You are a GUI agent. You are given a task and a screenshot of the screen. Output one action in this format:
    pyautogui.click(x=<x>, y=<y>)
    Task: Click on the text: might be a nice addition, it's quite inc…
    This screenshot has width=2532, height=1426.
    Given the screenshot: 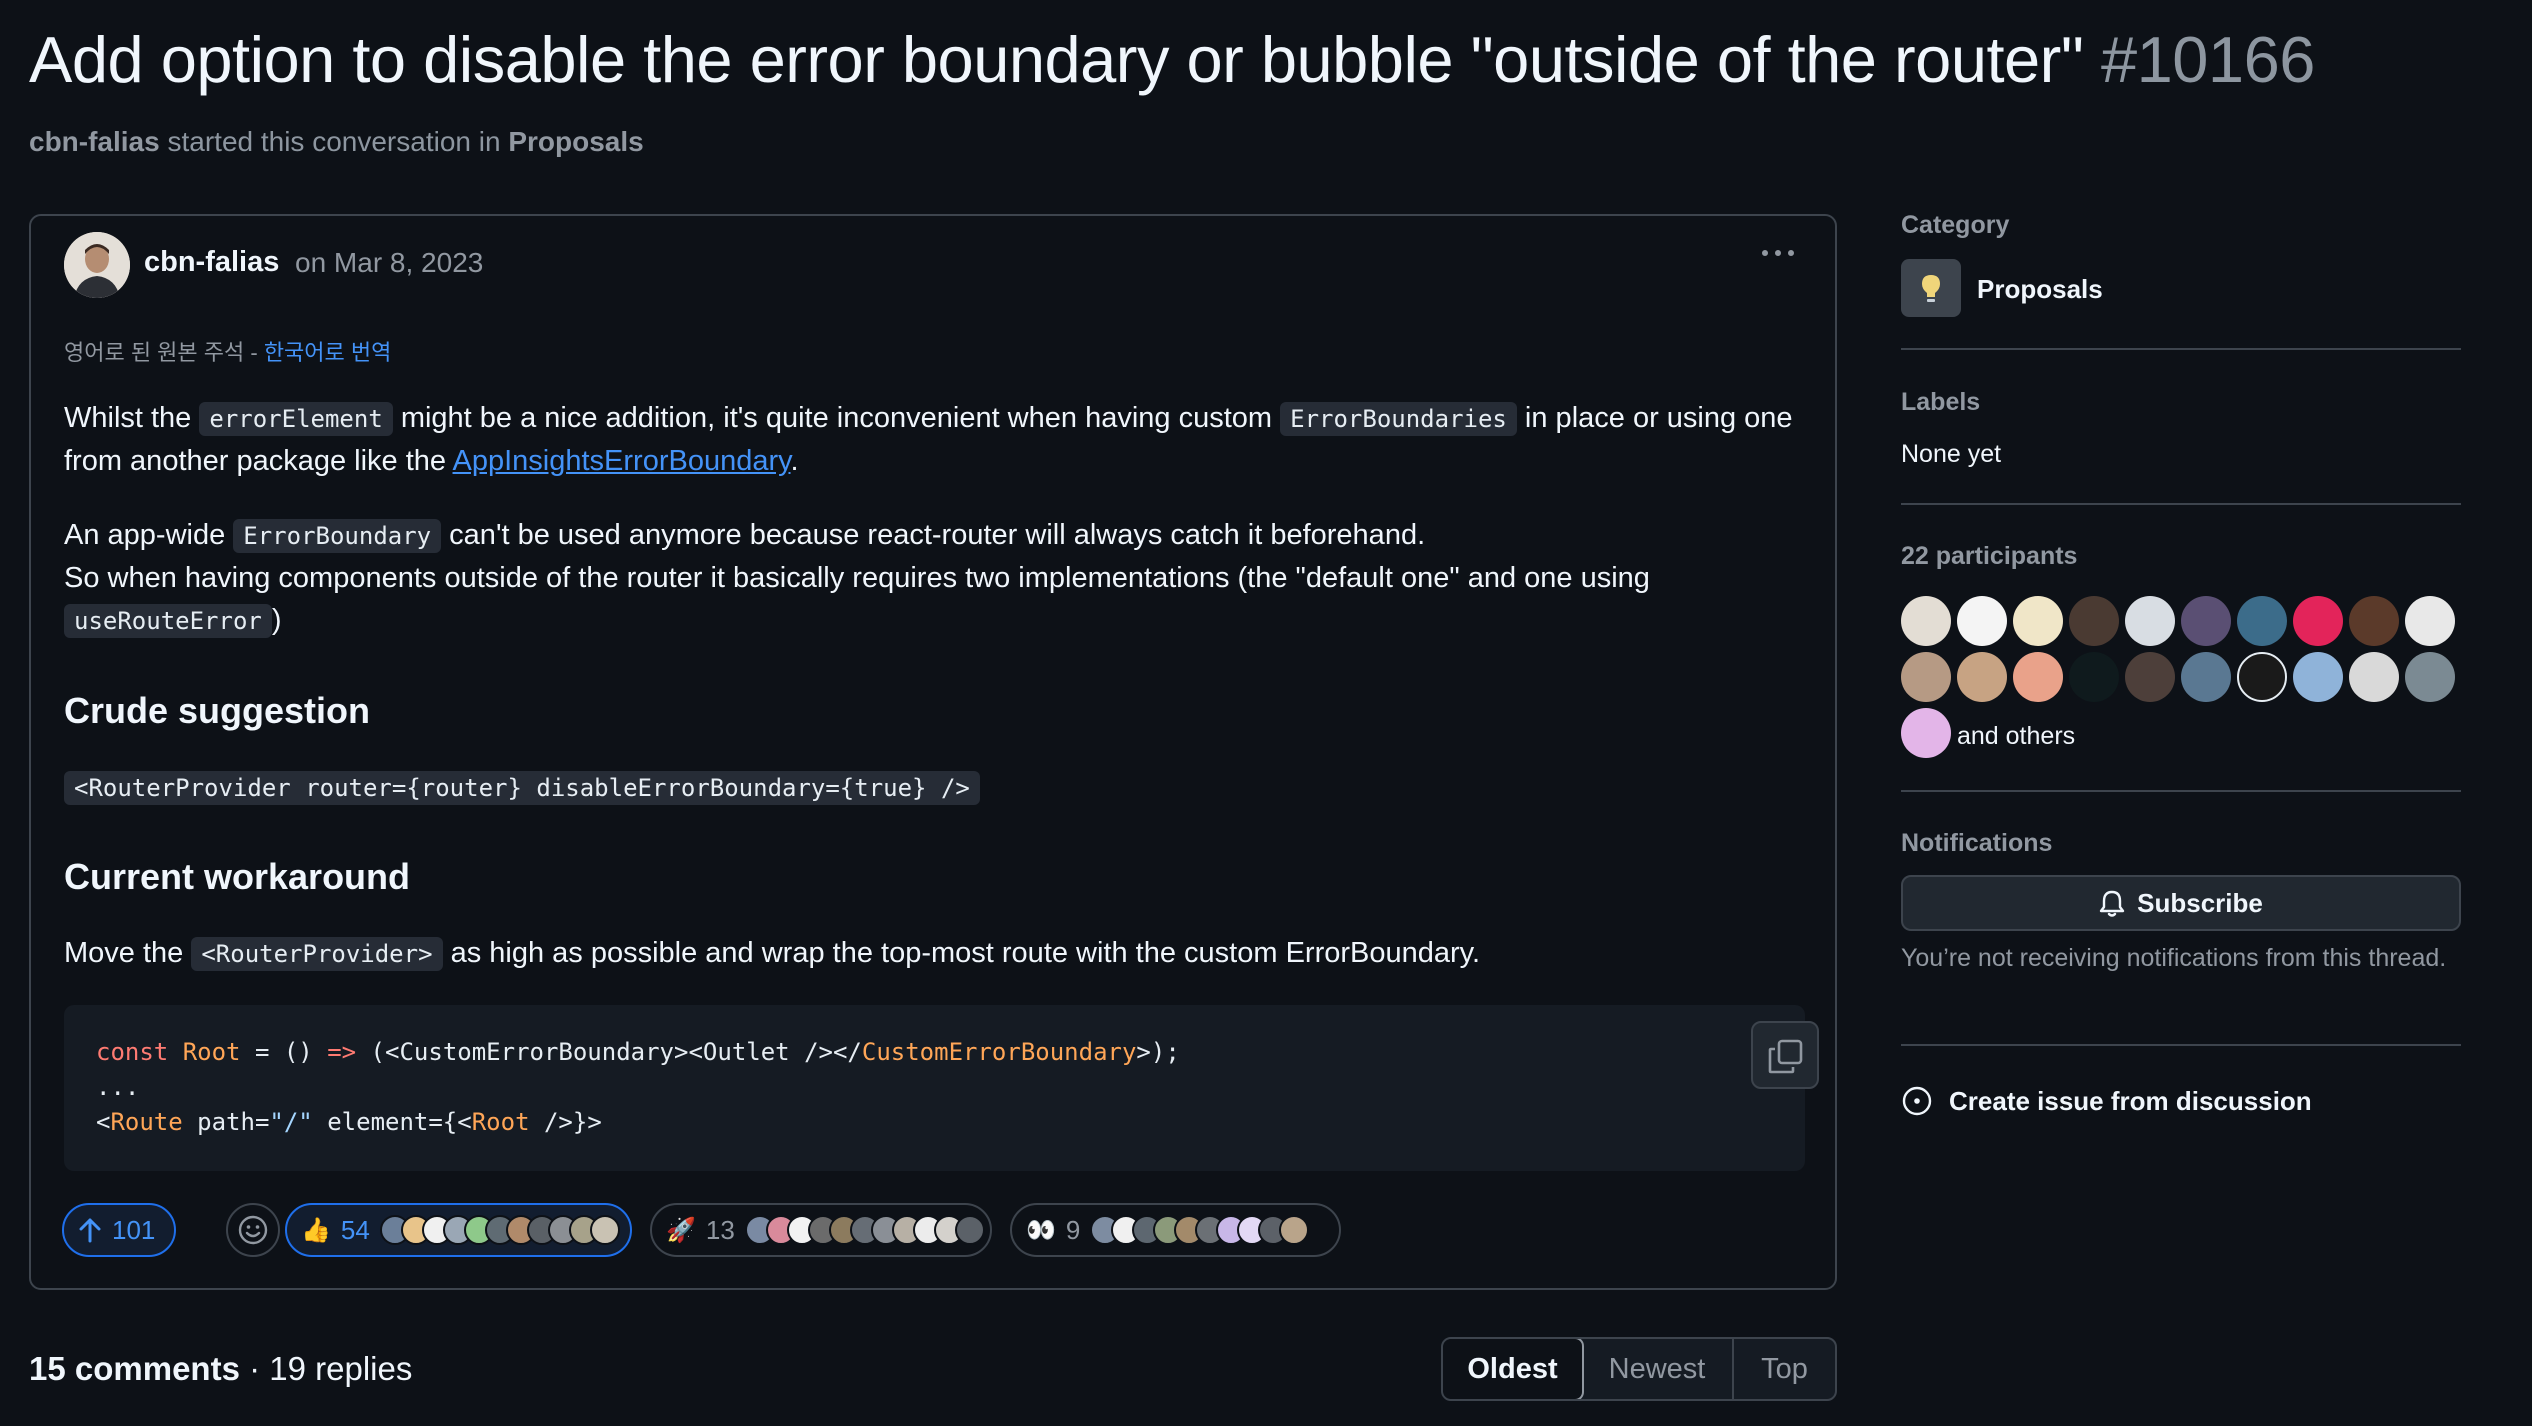 What is the action you would take?
    pyautogui.click(x=836, y=418)
    